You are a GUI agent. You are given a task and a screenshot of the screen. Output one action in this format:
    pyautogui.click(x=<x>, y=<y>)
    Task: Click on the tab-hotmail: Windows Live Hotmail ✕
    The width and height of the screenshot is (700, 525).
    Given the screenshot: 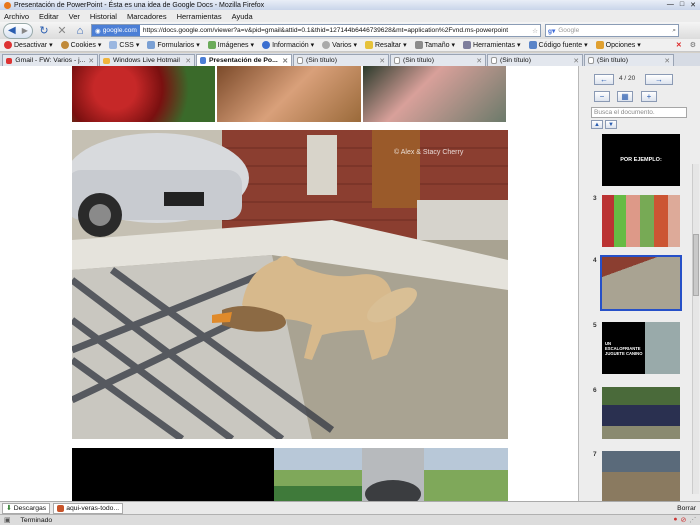 What is the action you would take?
    pyautogui.click(x=147, y=60)
    